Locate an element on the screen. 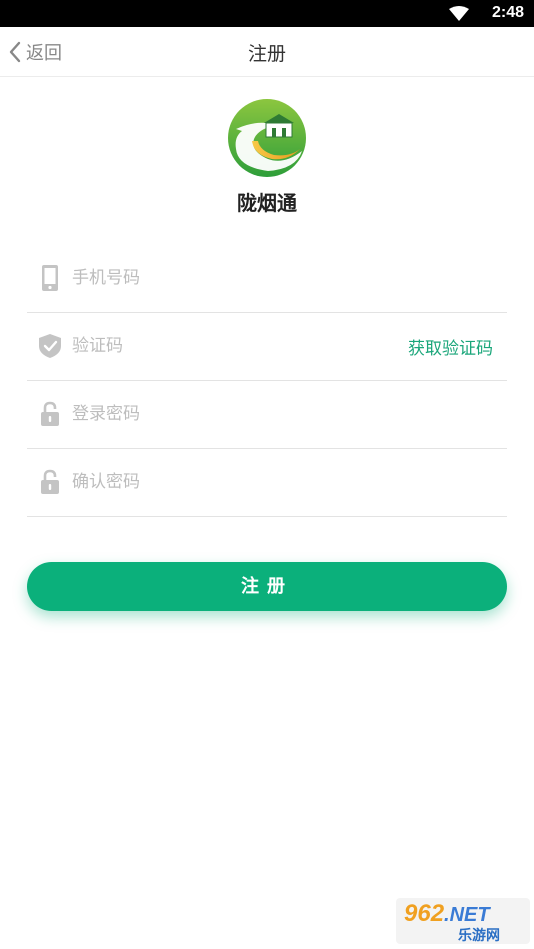 This screenshot has width=534, height=949. phone-field-row is located at coordinates (267, 279).